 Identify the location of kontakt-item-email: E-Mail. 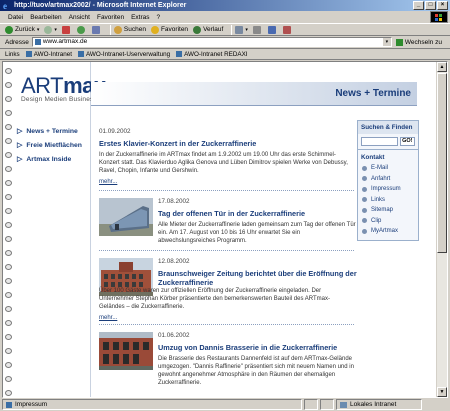
(388, 168).